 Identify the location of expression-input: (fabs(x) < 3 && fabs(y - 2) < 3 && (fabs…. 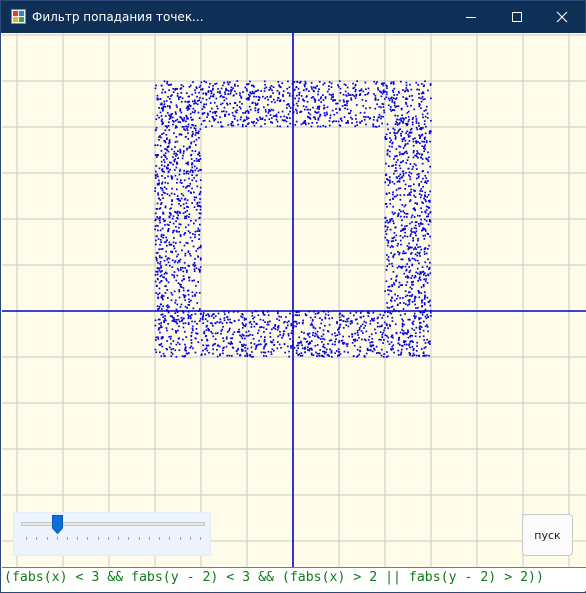
(294, 579).